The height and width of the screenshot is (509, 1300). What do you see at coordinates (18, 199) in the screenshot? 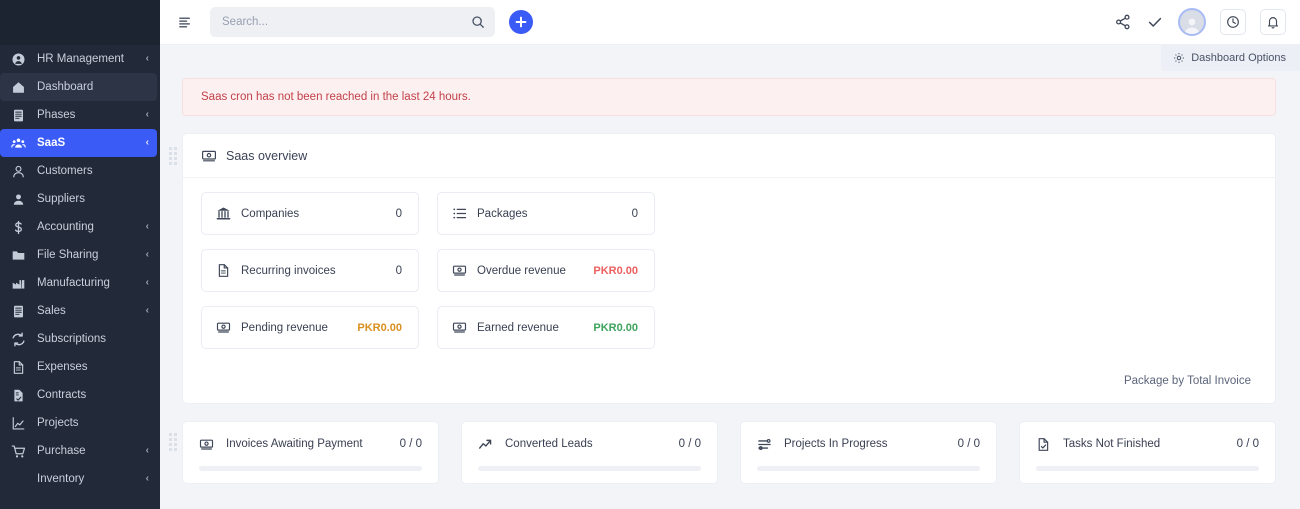
I see `user-filled-icon` at bounding box center [18, 199].